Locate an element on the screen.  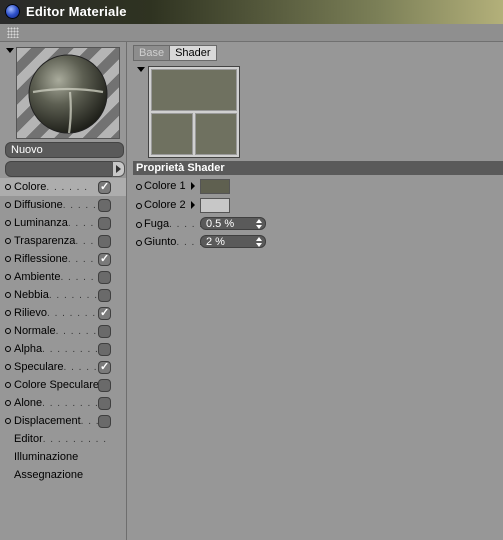
preview-menu-icon is located at coordinates (10, 50).